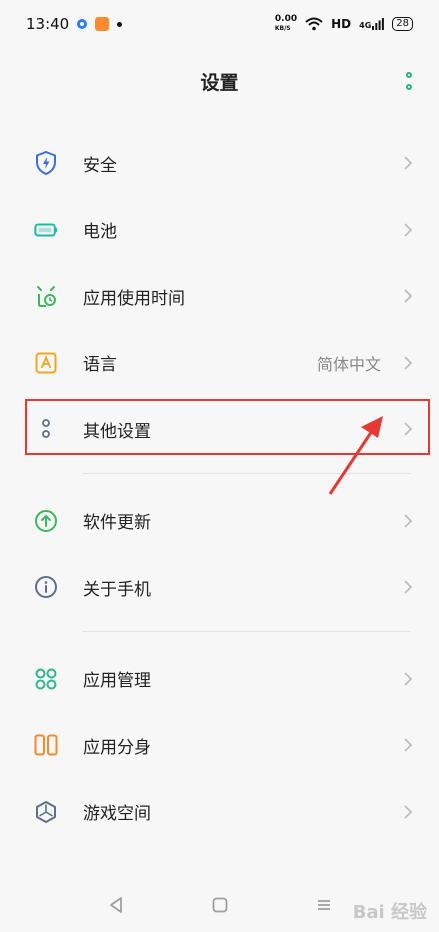 Image resolution: width=439 pixels, height=932 pixels. I want to click on app-grid-icon, so click(46, 679).